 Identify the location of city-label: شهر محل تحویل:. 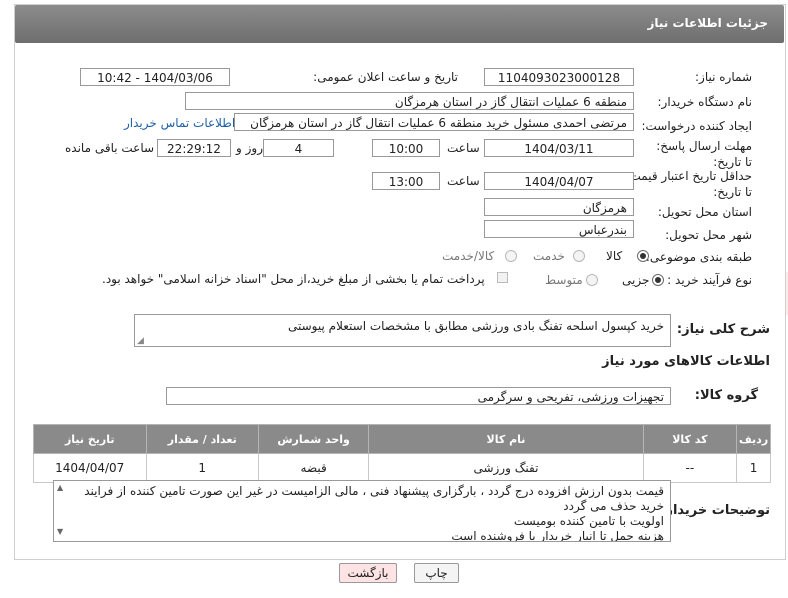
(708, 235).